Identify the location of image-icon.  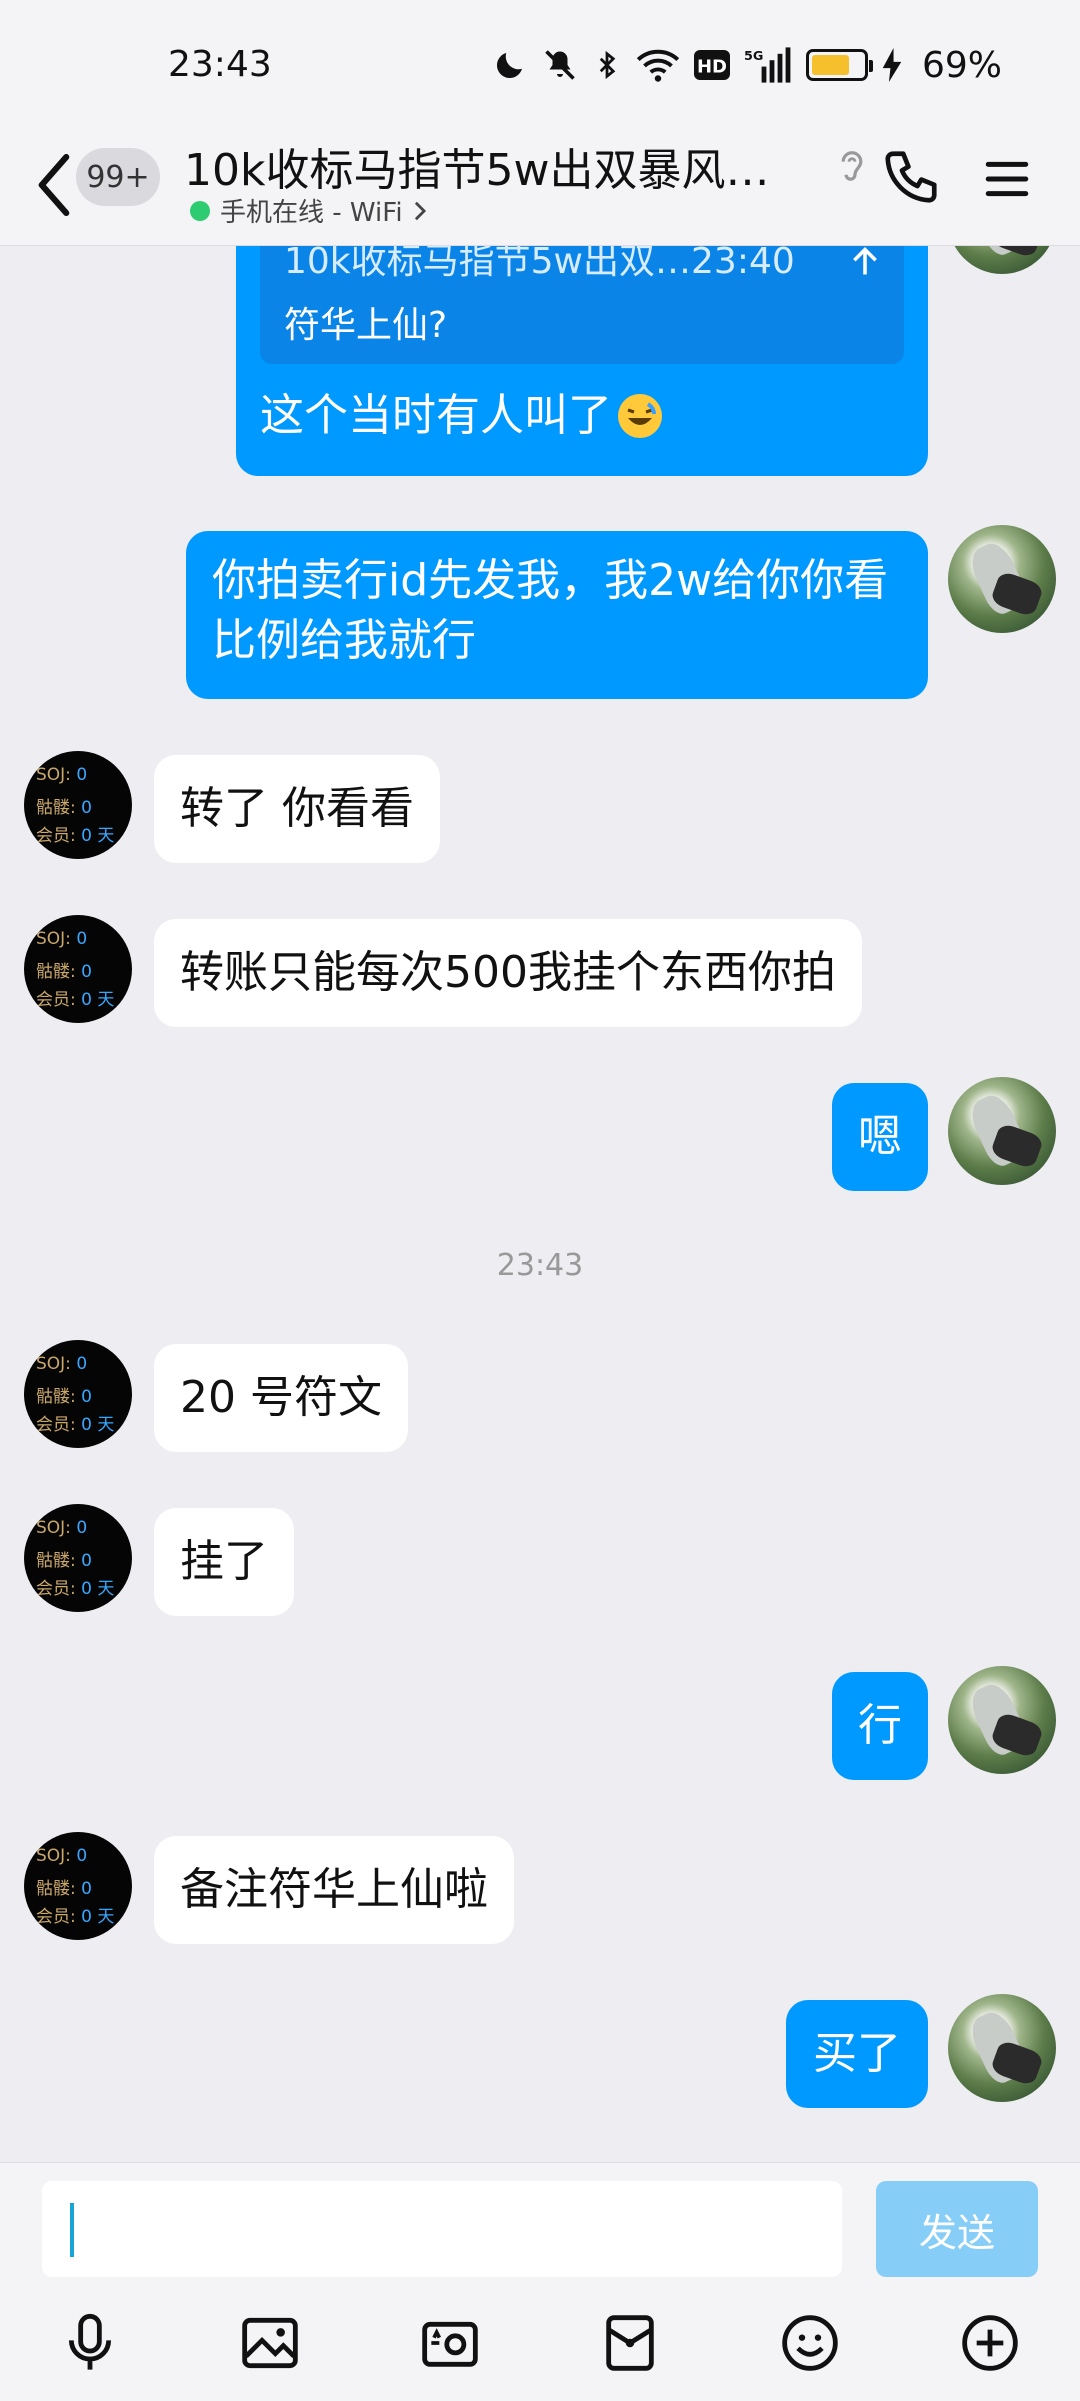
(270, 2343).